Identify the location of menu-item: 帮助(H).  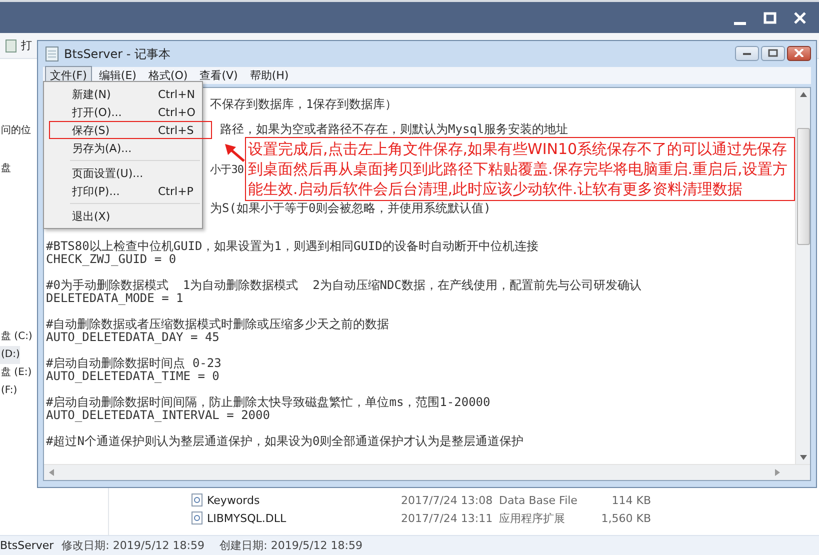
(269, 75).